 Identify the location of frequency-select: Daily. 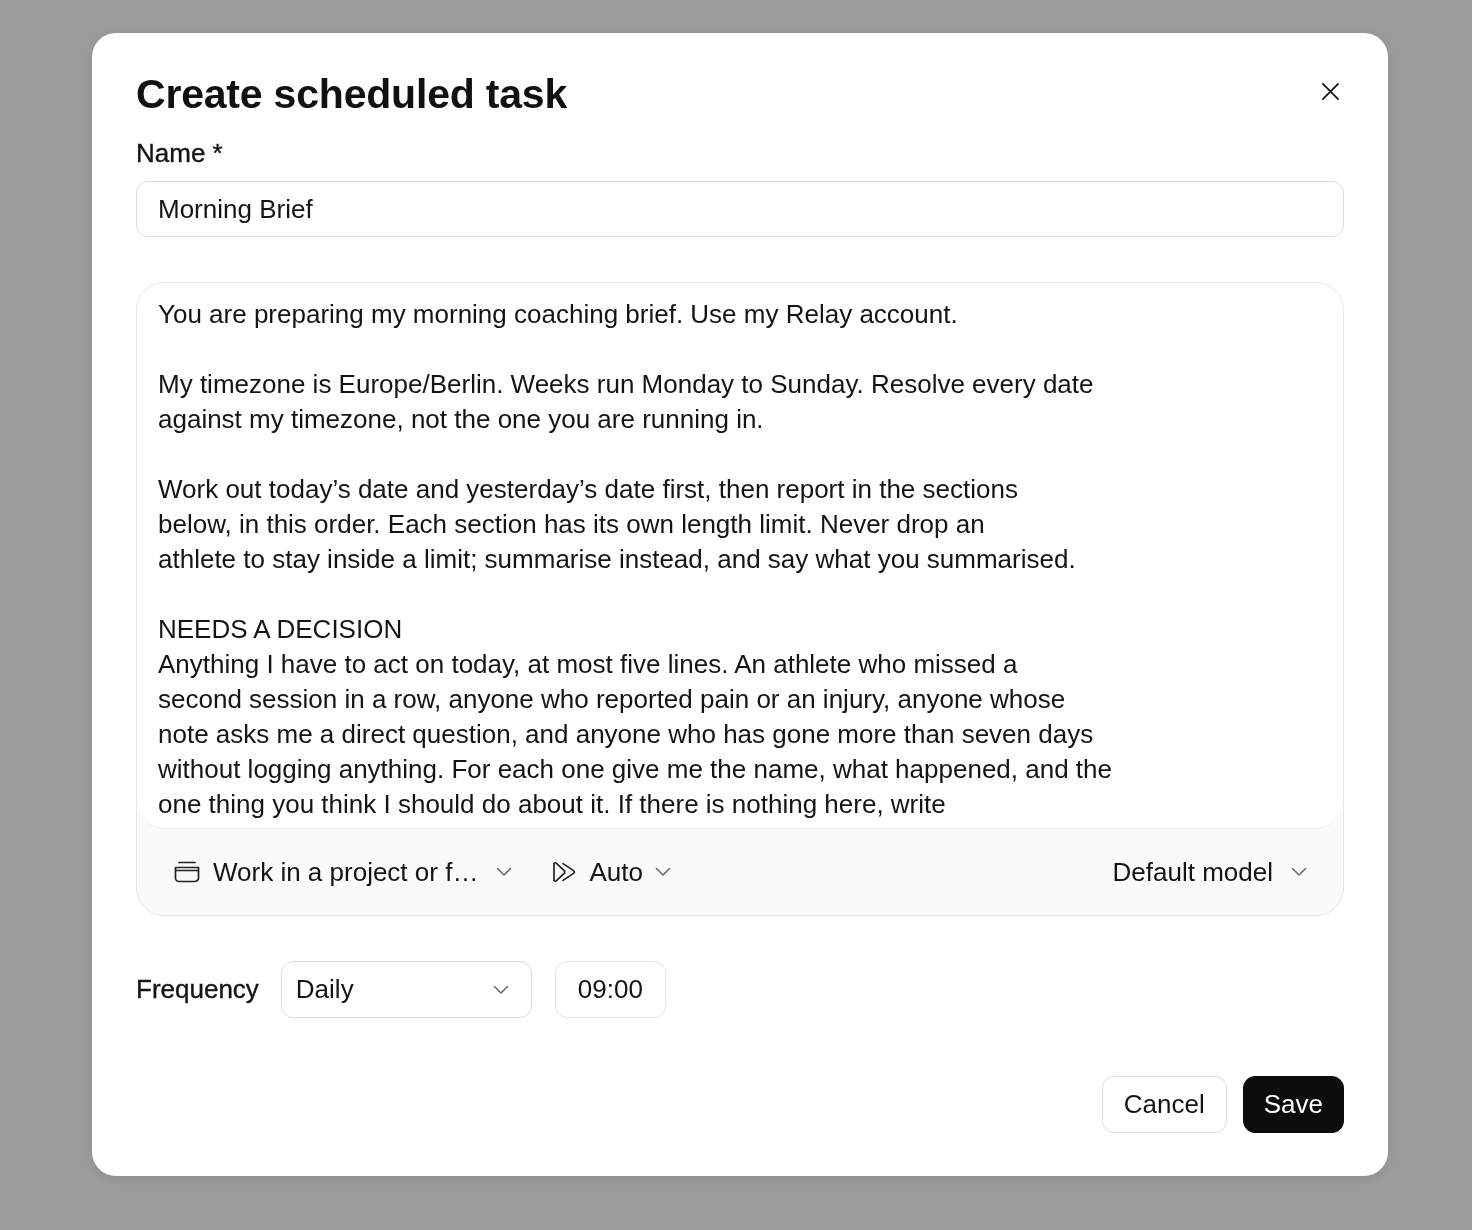
(406, 989).